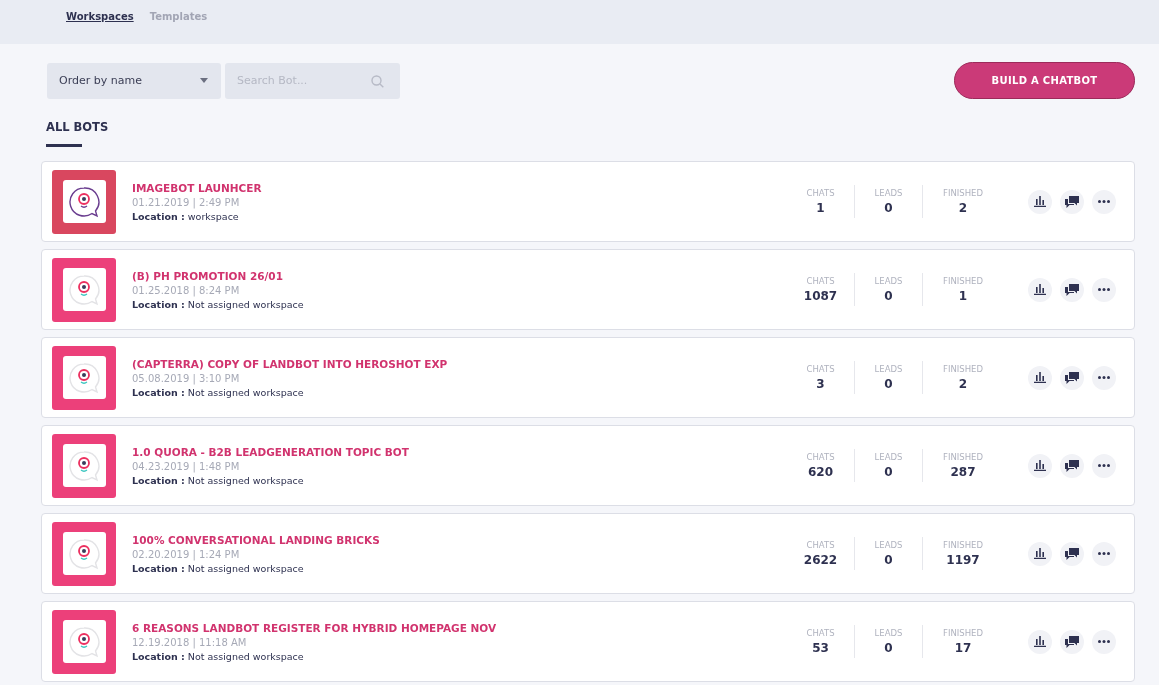  I want to click on bot-card: 100% CONVERSATIONAL LANDING BRICKS 02.20.2019 | 1:24 PM Location : Not assigned workspace CHATS 2622 LEADS 0 FINISHED 1197, so click(588, 553).